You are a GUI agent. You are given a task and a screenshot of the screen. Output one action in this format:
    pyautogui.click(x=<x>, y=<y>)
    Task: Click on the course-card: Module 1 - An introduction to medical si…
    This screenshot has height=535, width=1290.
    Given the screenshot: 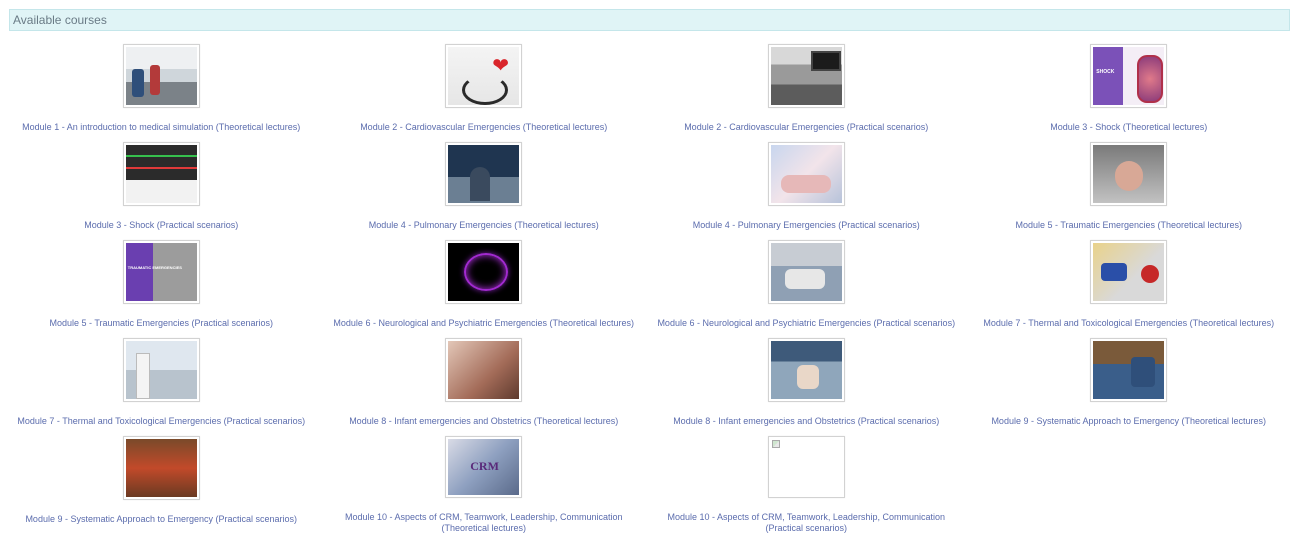 What is the action you would take?
    pyautogui.click(x=161, y=93)
    